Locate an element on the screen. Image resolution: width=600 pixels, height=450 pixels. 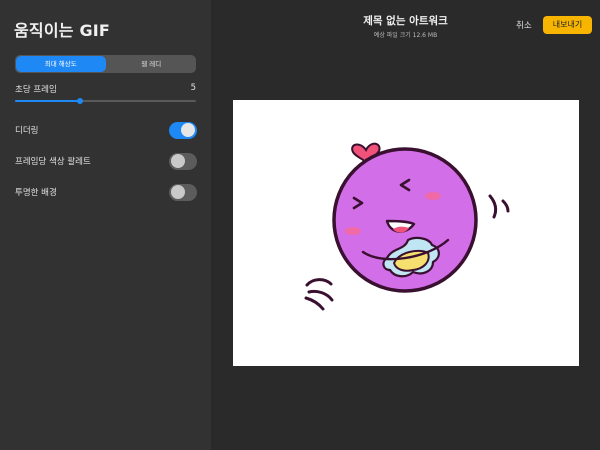
dithering-toggle is located at coordinates (183, 130).